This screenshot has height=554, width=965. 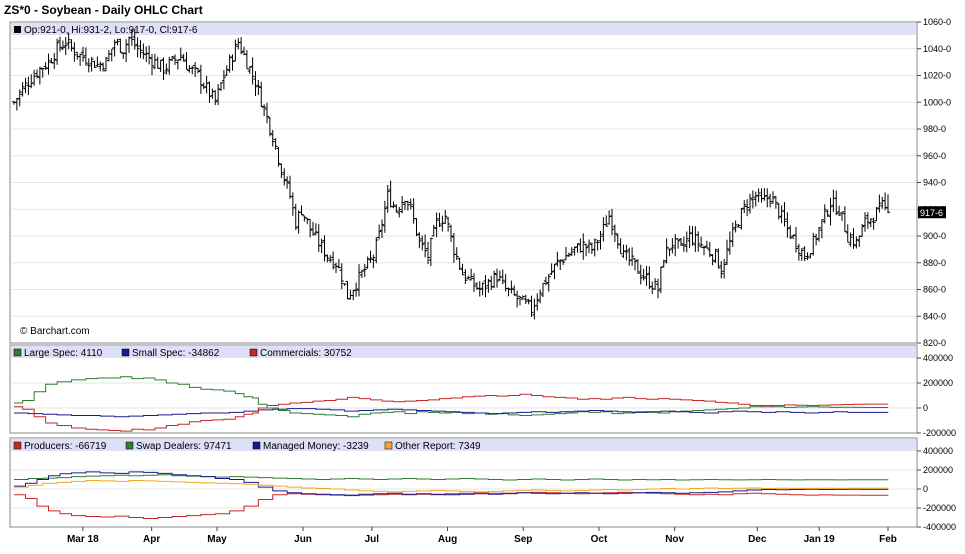 I want to click on price-header-text: Op:921-0, Hi:931-2, Lo:917-0, Cl:917-6, so click(x=111, y=30).